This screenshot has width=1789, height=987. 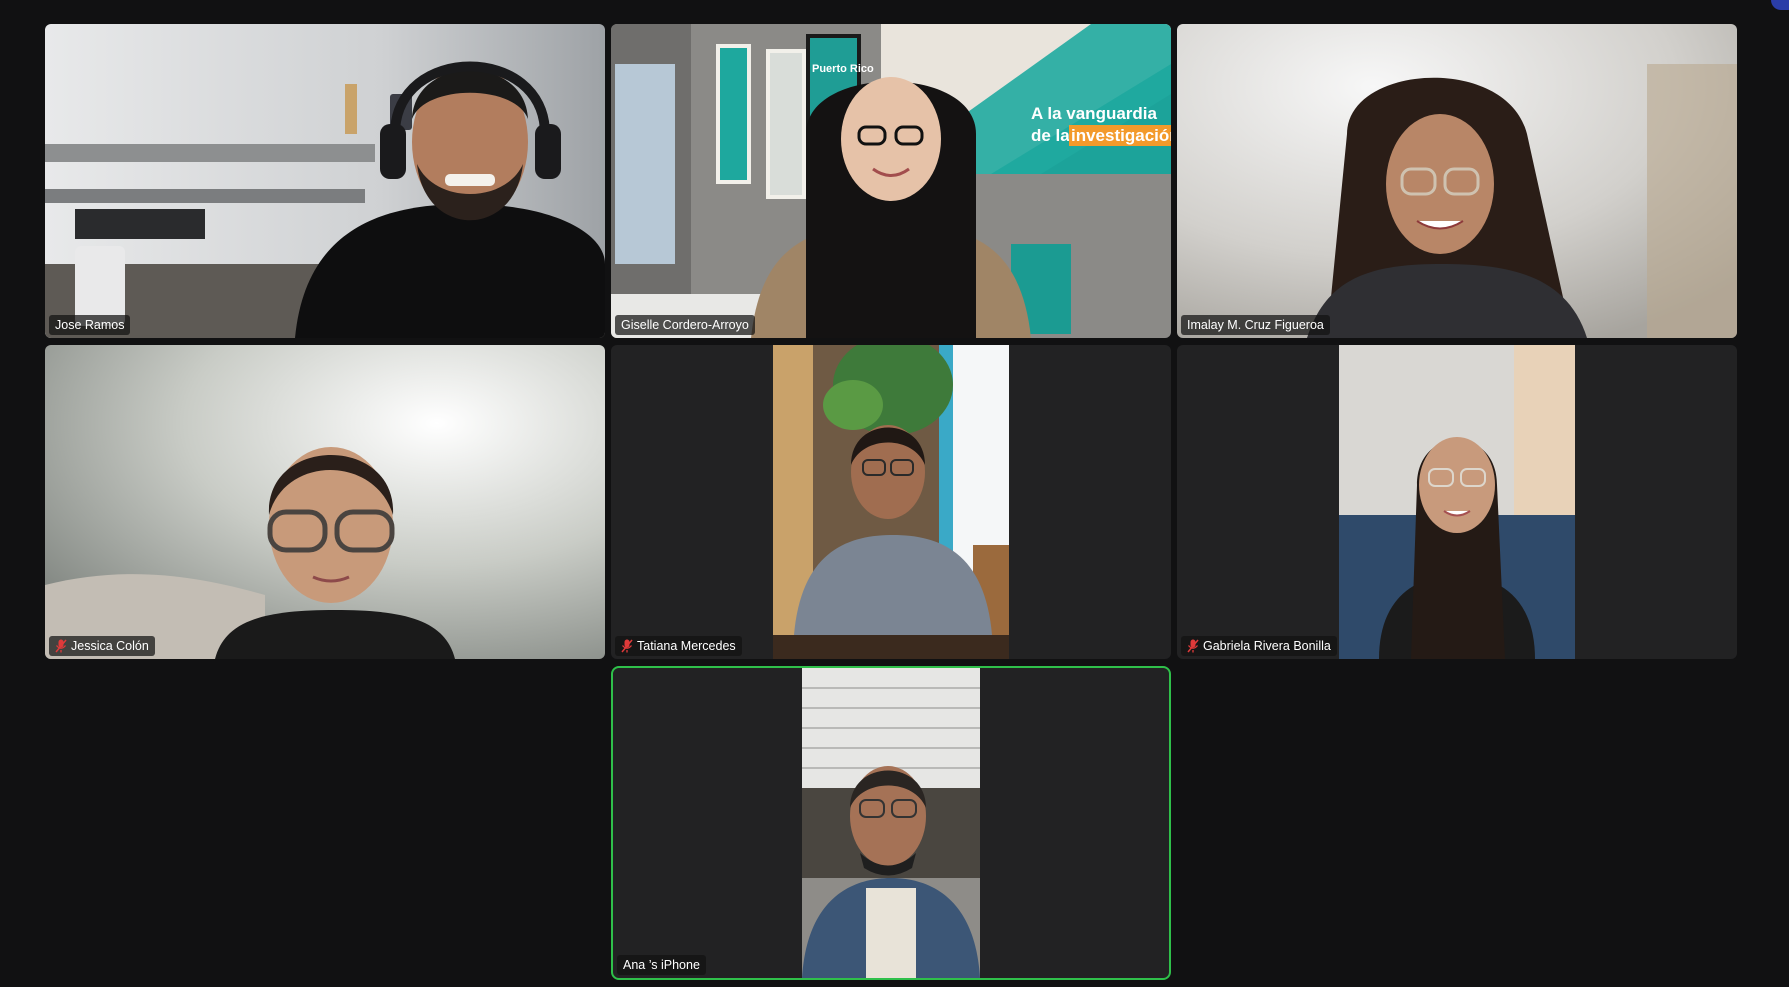 I want to click on participant-name-tag: Giselle Cordero-Arroyo, so click(x=685, y=325).